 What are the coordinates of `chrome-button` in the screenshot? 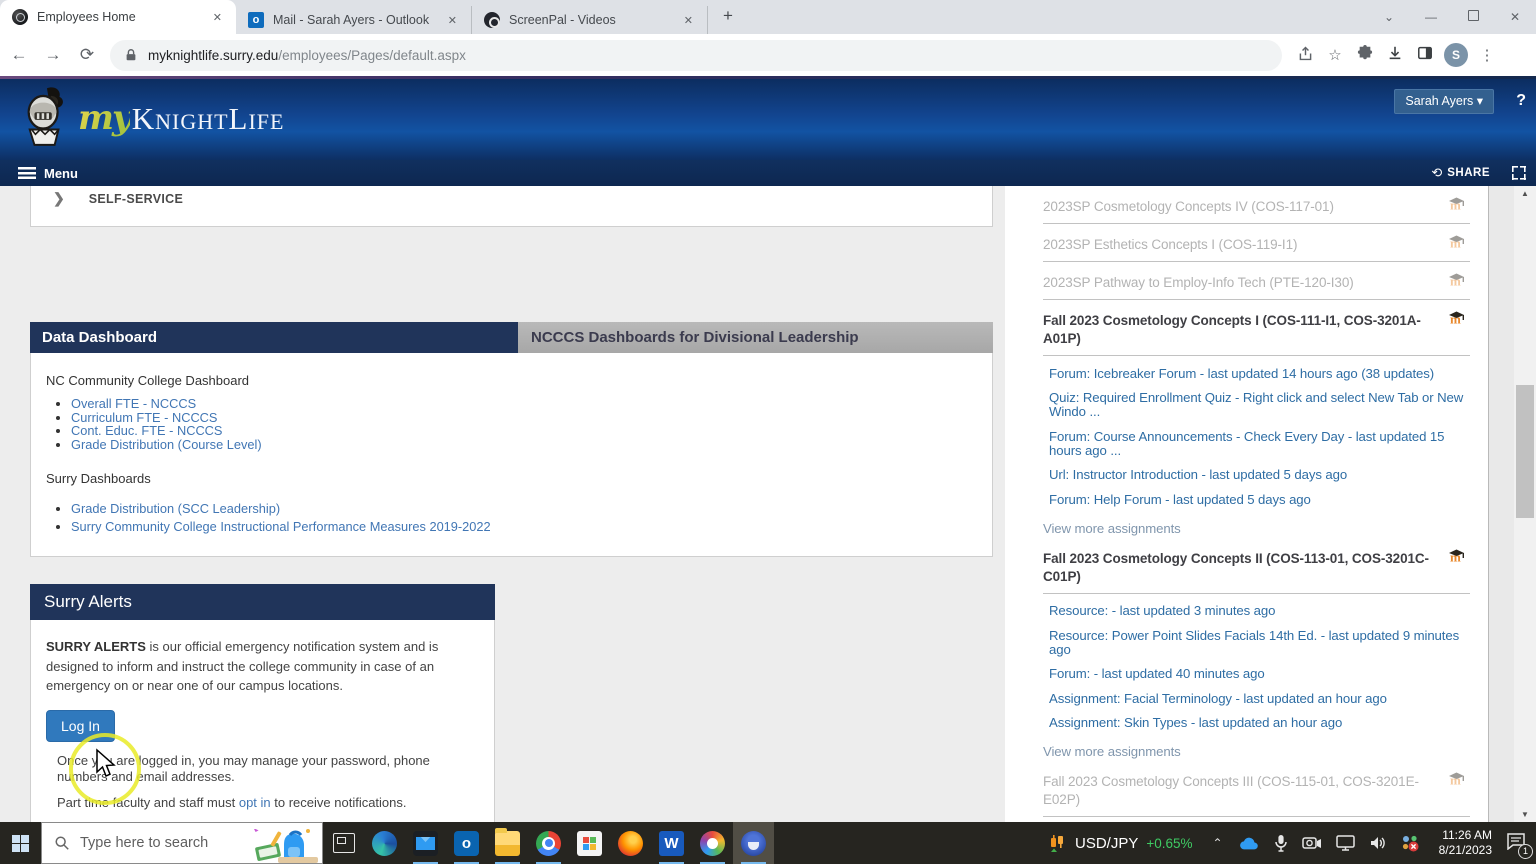 It's located at (548, 843).